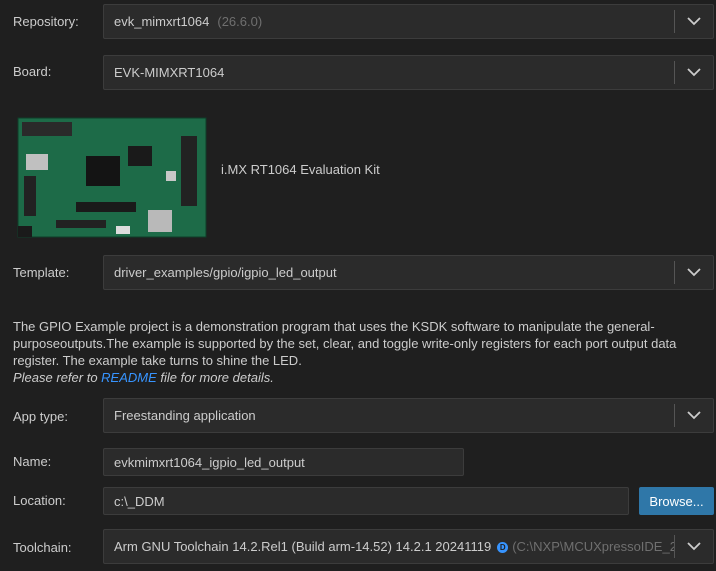 The width and height of the screenshot is (716, 571). What do you see at coordinates (593, 546) in the screenshot?
I see `toolchain-path: (C:\NXP\MCUXpressoIDE_25.` at bounding box center [593, 546].